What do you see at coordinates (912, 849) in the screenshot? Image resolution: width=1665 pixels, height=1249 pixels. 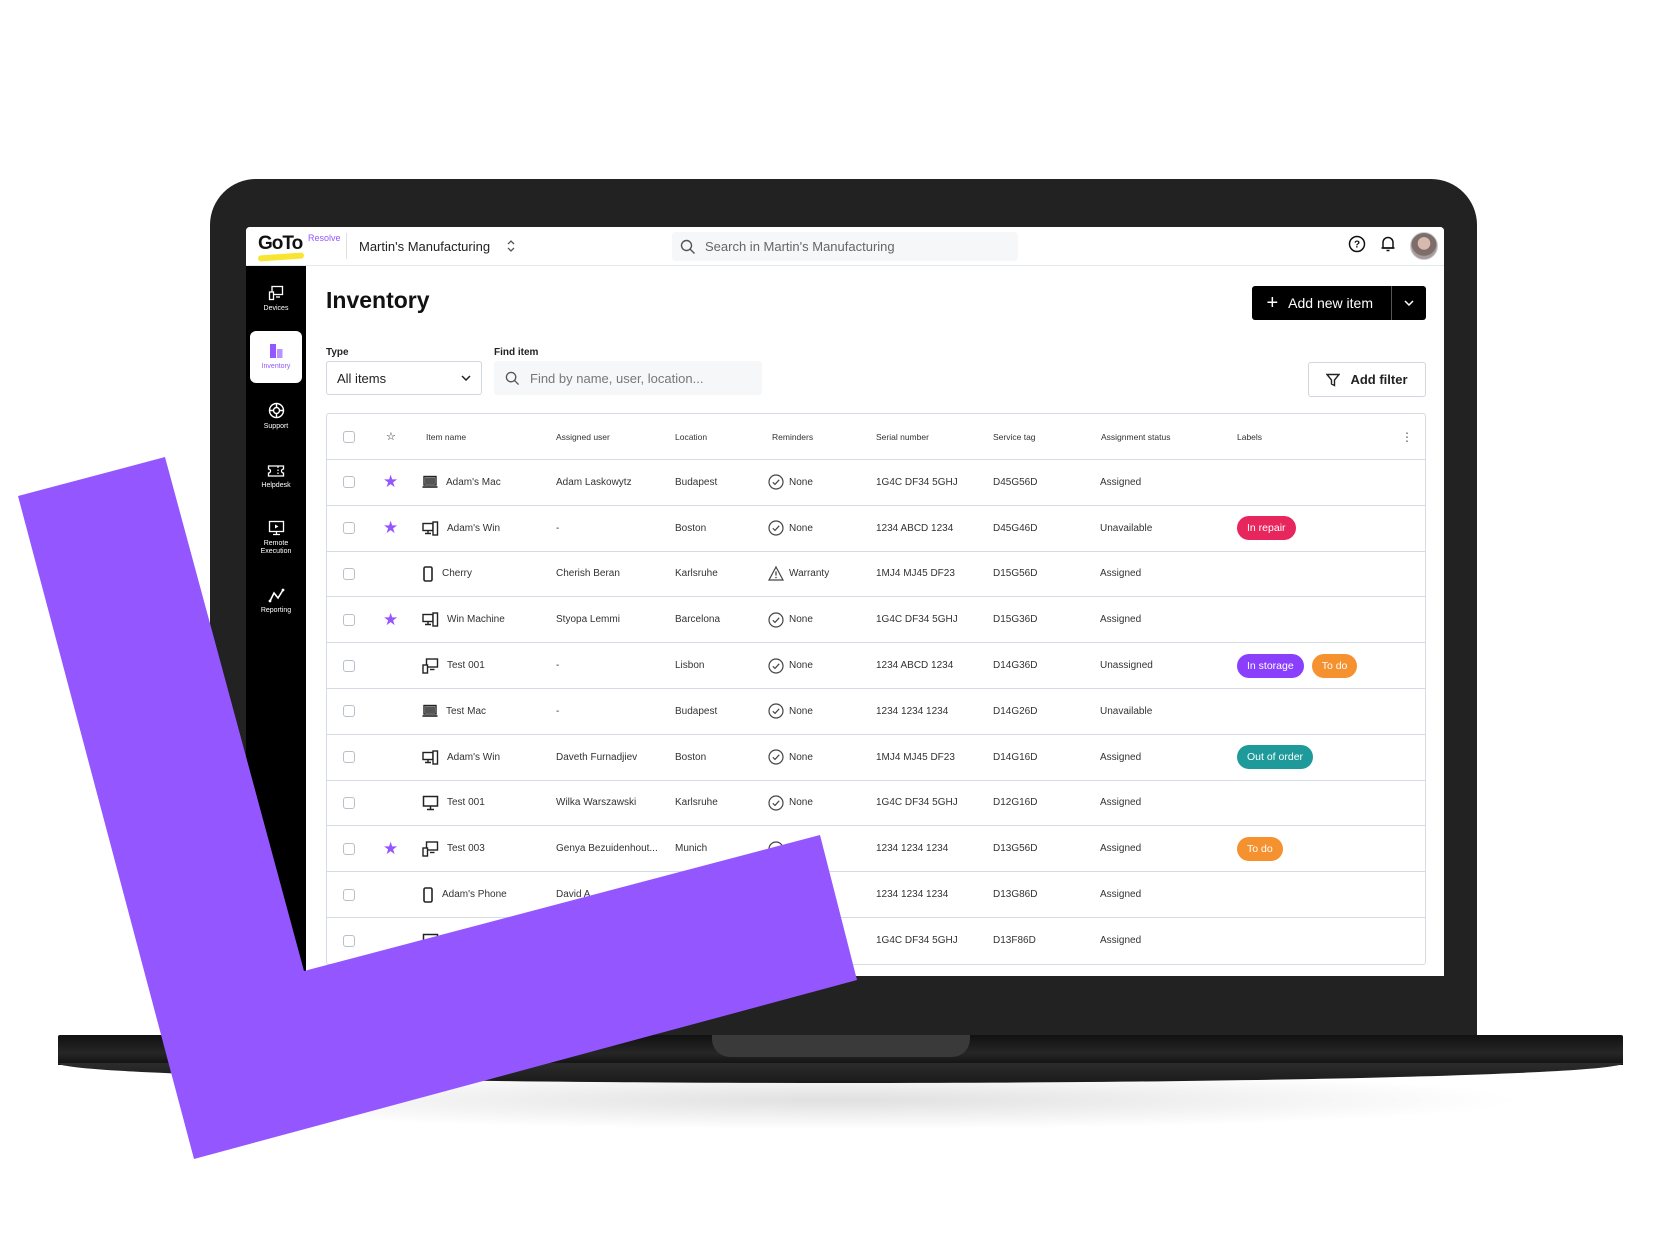 I see `serial-number: 1234 1234 1234` at bounding box center [912, 849].